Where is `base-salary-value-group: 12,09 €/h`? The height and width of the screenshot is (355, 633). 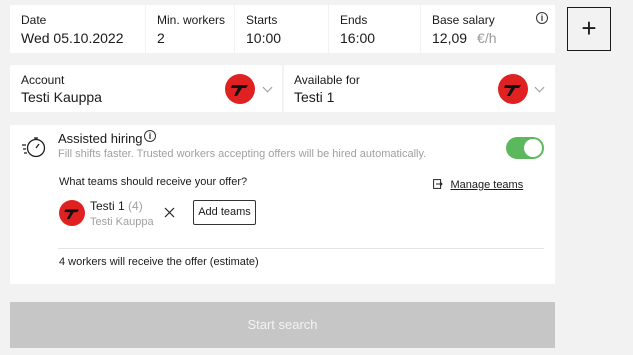 base-salary-value-group: 12,09 €/h is located at coordinates (464, 38).